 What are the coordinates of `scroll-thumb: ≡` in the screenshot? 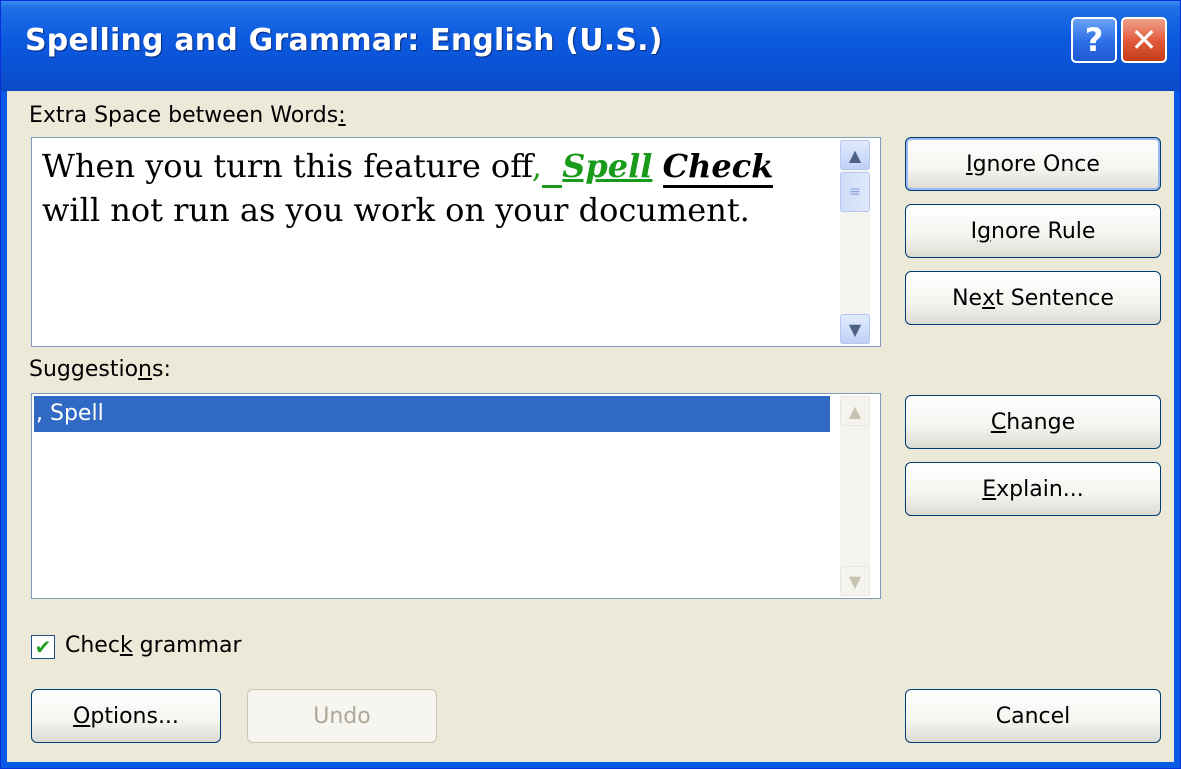 It's located at (855, 192).